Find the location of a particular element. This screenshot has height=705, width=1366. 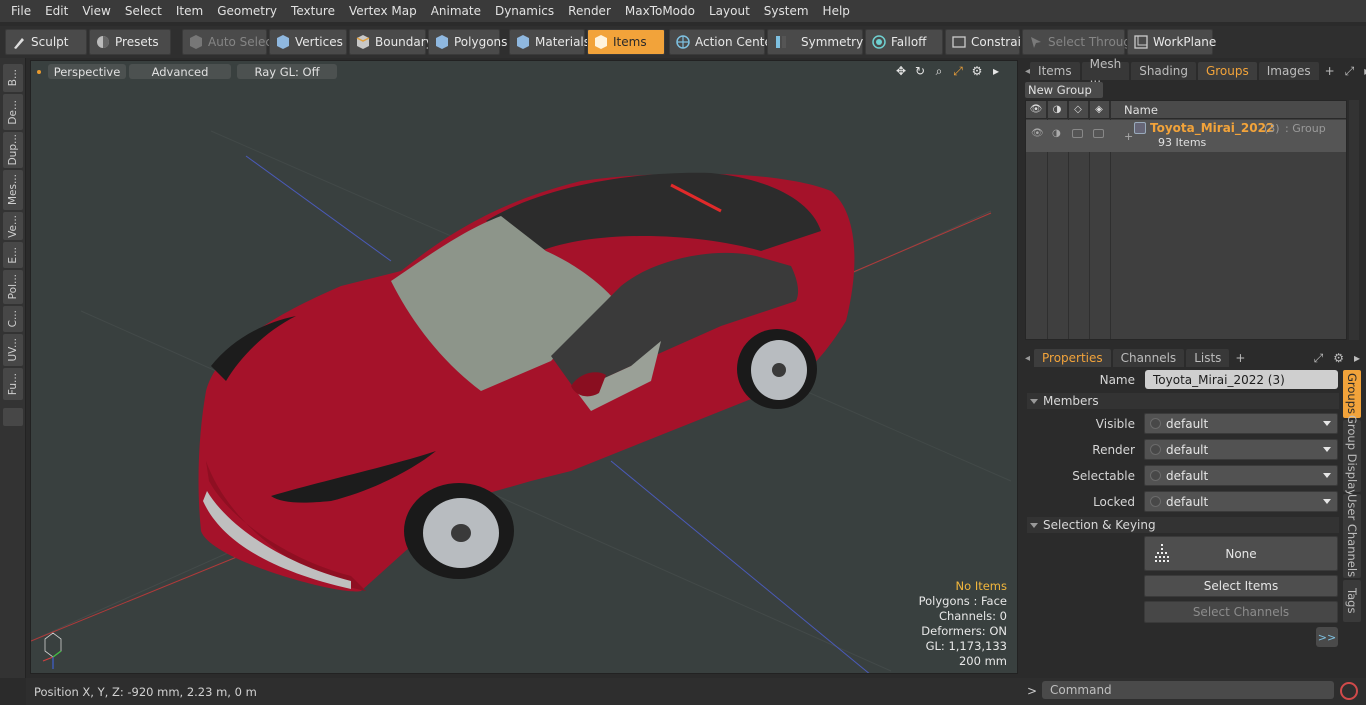

menu-edit: Edit is located at coordinates (56, 11).